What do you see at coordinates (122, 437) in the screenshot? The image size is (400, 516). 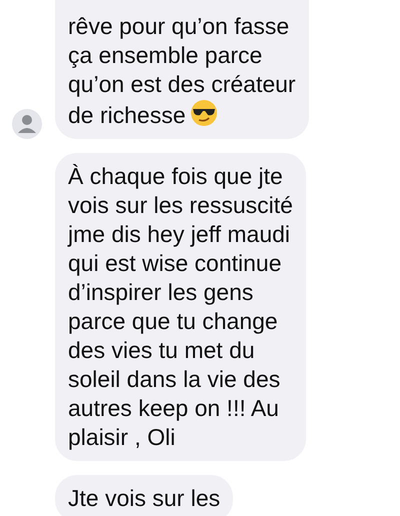 I see `message-text: plaisir , Oli` at bounding box center [122, 437].